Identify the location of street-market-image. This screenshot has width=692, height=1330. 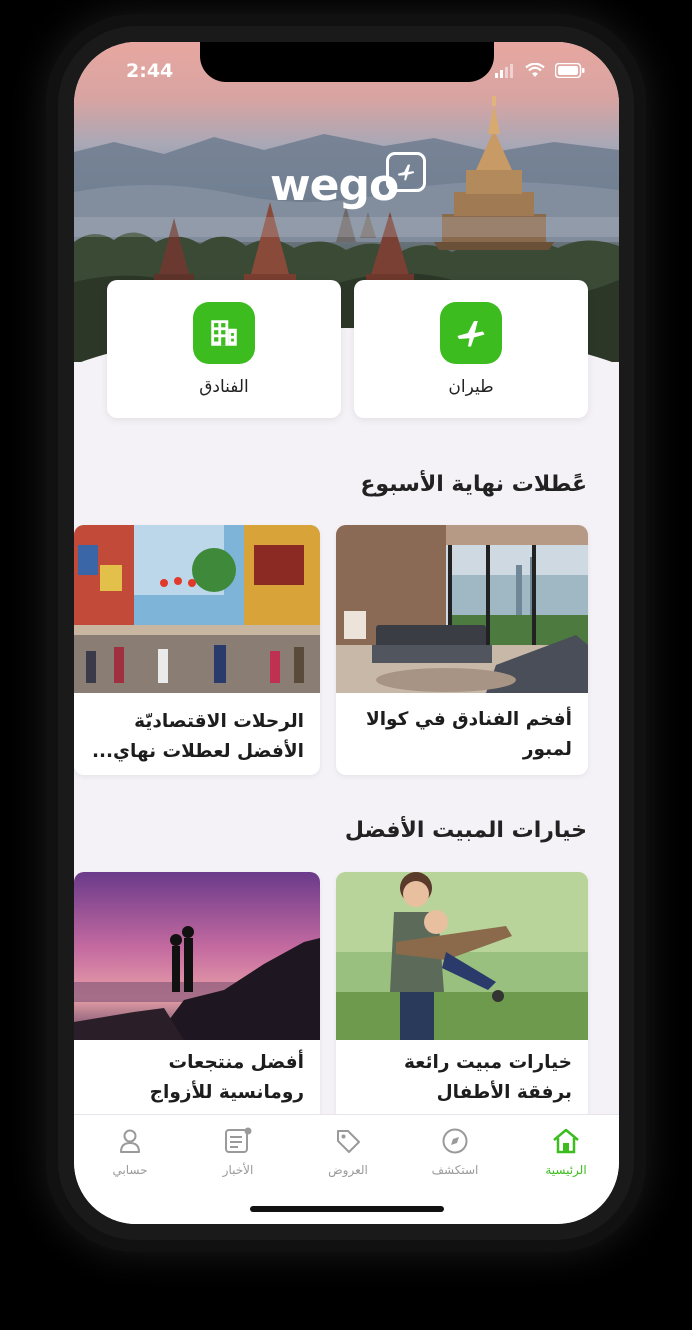
(197, 609).